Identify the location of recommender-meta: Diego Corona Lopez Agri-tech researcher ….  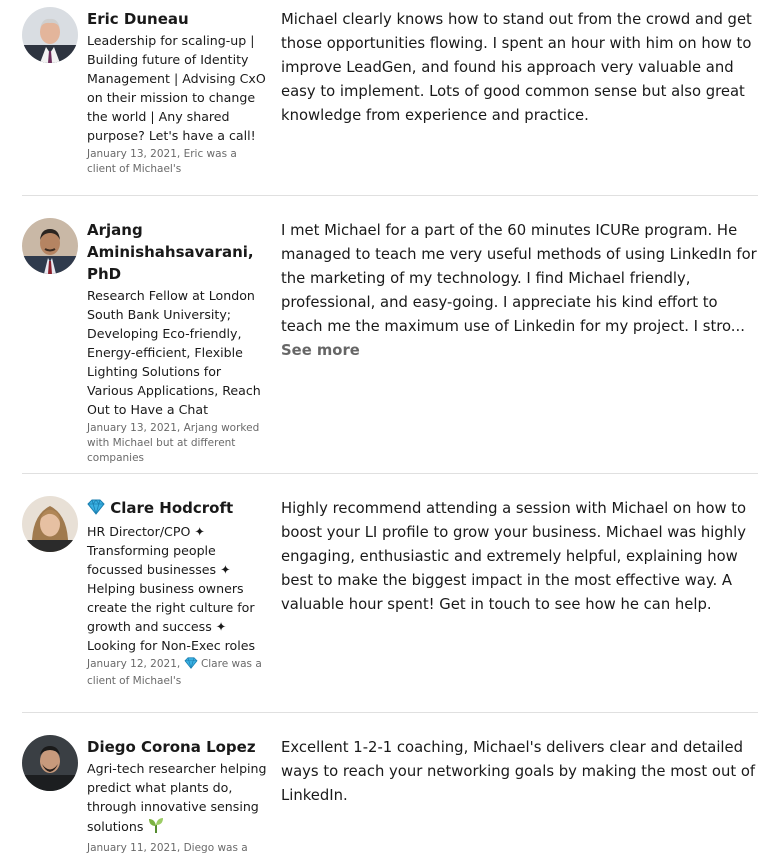
(177, 796).